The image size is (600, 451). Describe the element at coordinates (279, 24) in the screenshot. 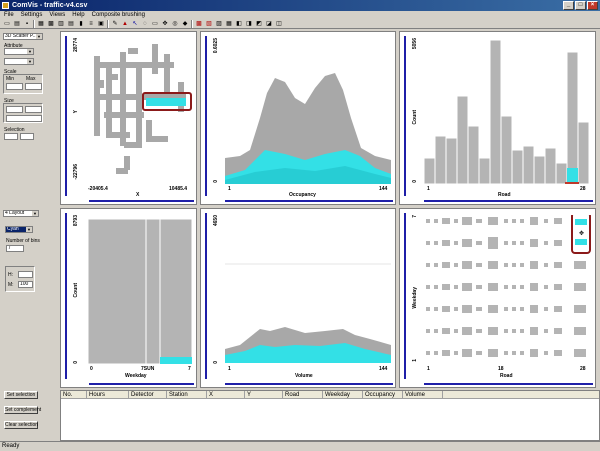

I see `op5-icon: ◫` at that location.